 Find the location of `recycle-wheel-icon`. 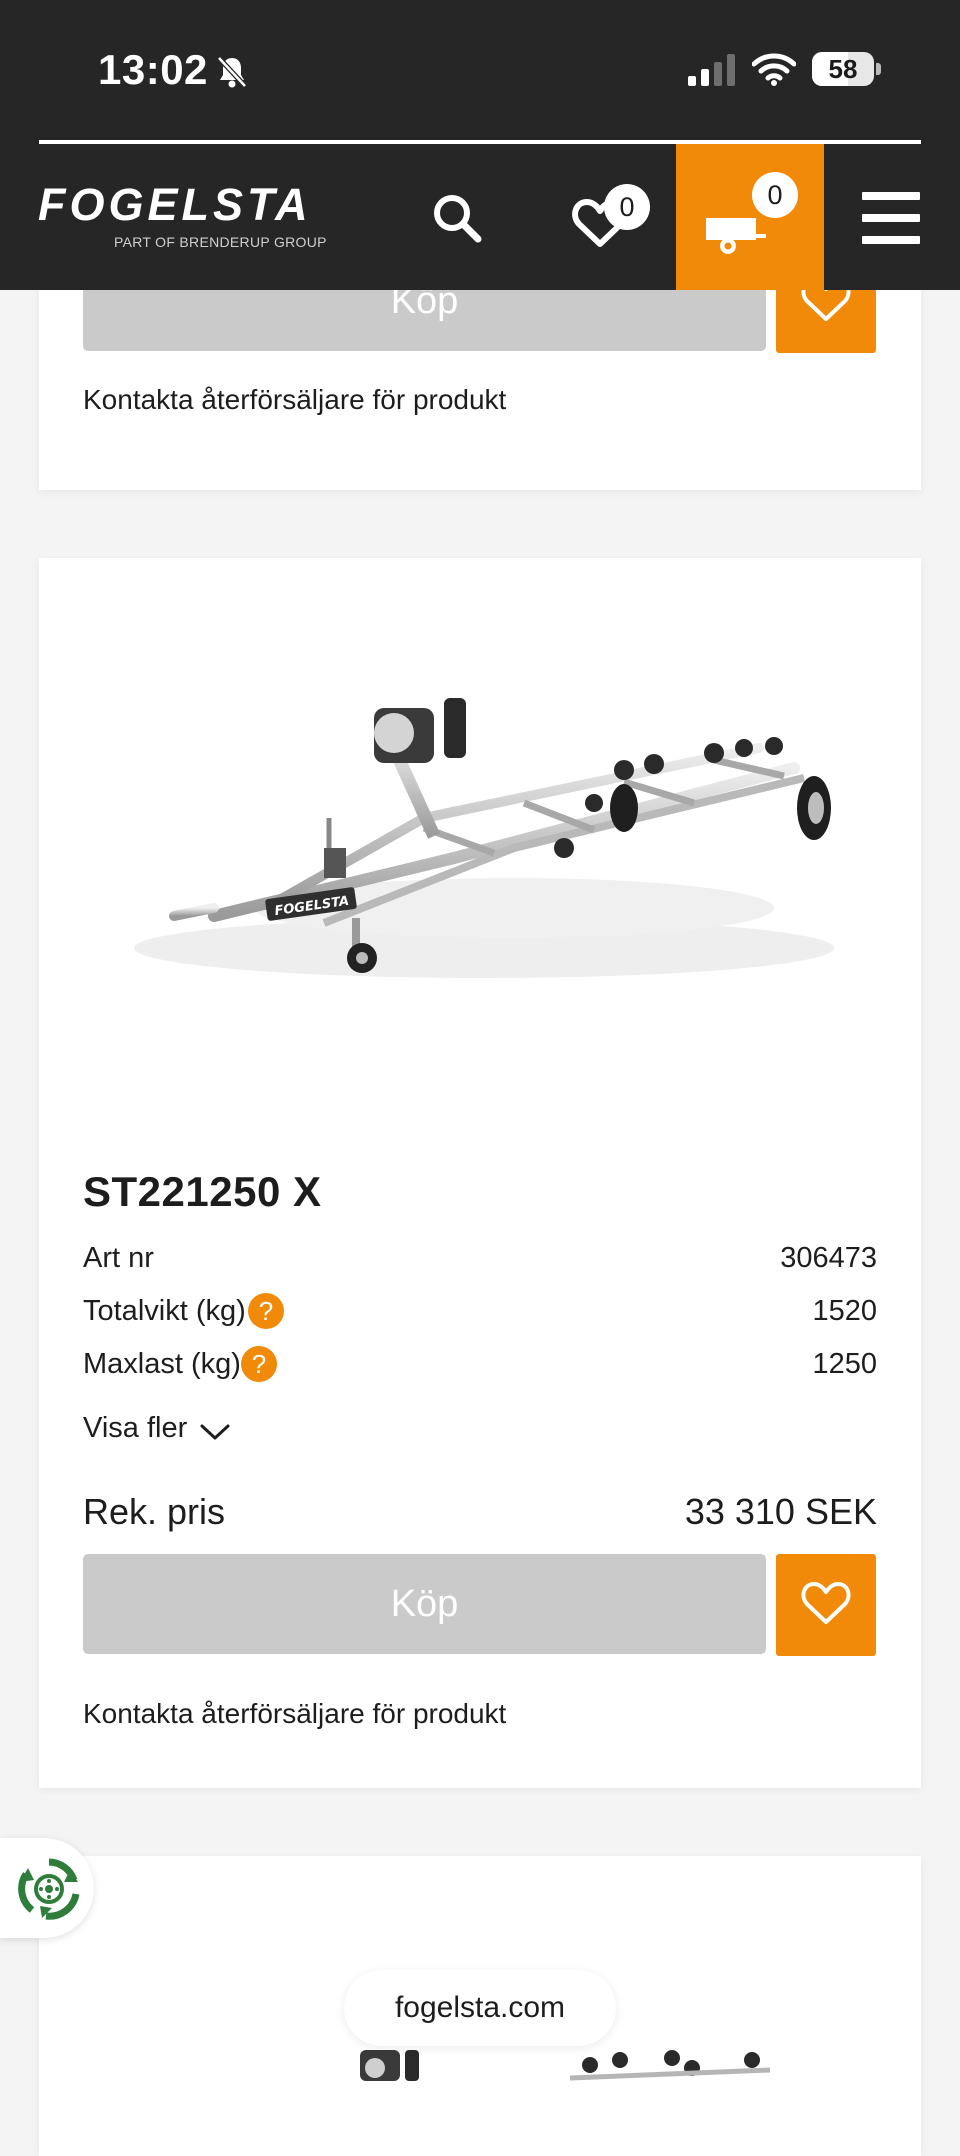

recycle-wheel-icon is located at coordinates (49, 1889).